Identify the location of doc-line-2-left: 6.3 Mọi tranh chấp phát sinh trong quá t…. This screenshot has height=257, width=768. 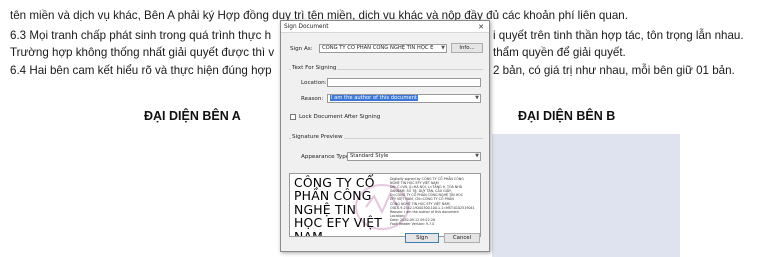
(141, 35).